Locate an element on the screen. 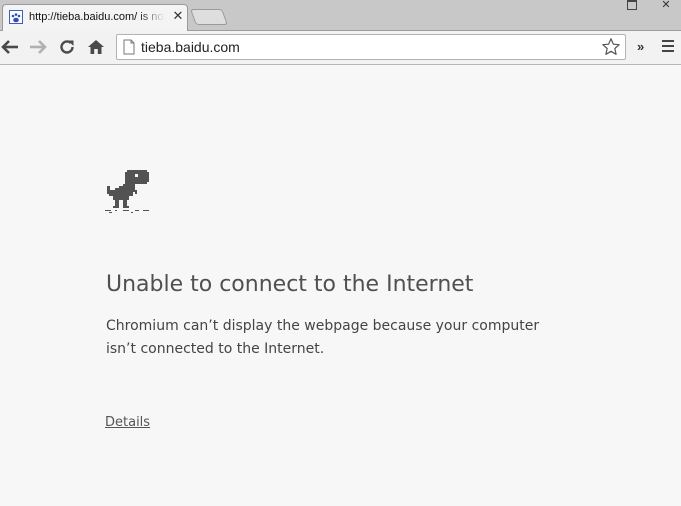 The image size is (681, 506). restore-icon is located at coordinates (632, 6).